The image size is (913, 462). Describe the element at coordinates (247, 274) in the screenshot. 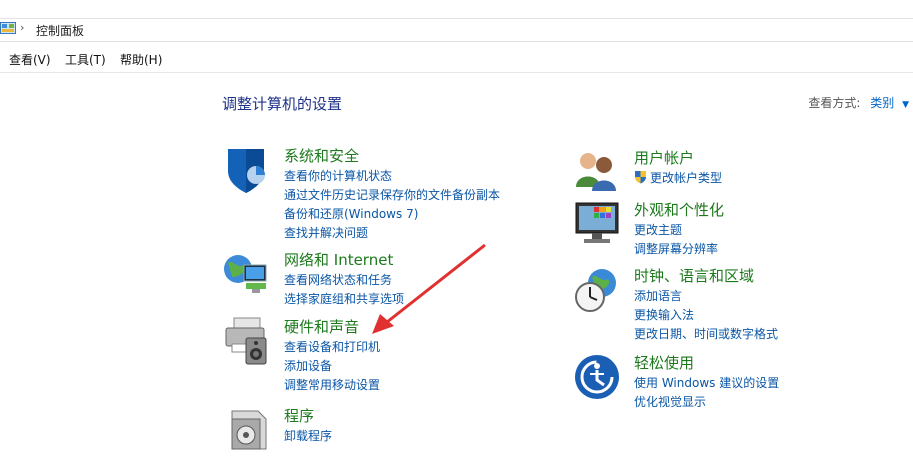

I see `network-globe-icon` at that location.